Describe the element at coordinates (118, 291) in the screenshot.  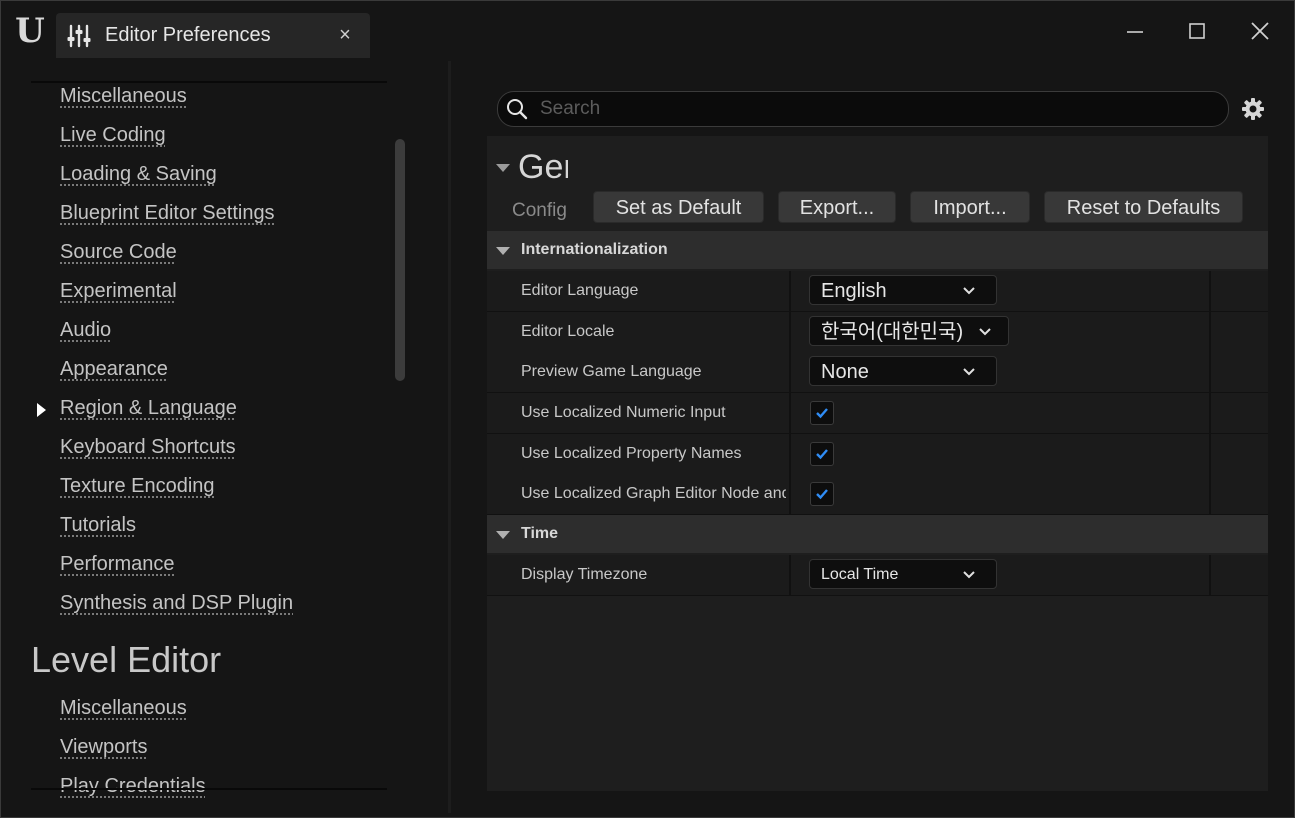
I see `nav-item-experimental: Experimental` at that location.